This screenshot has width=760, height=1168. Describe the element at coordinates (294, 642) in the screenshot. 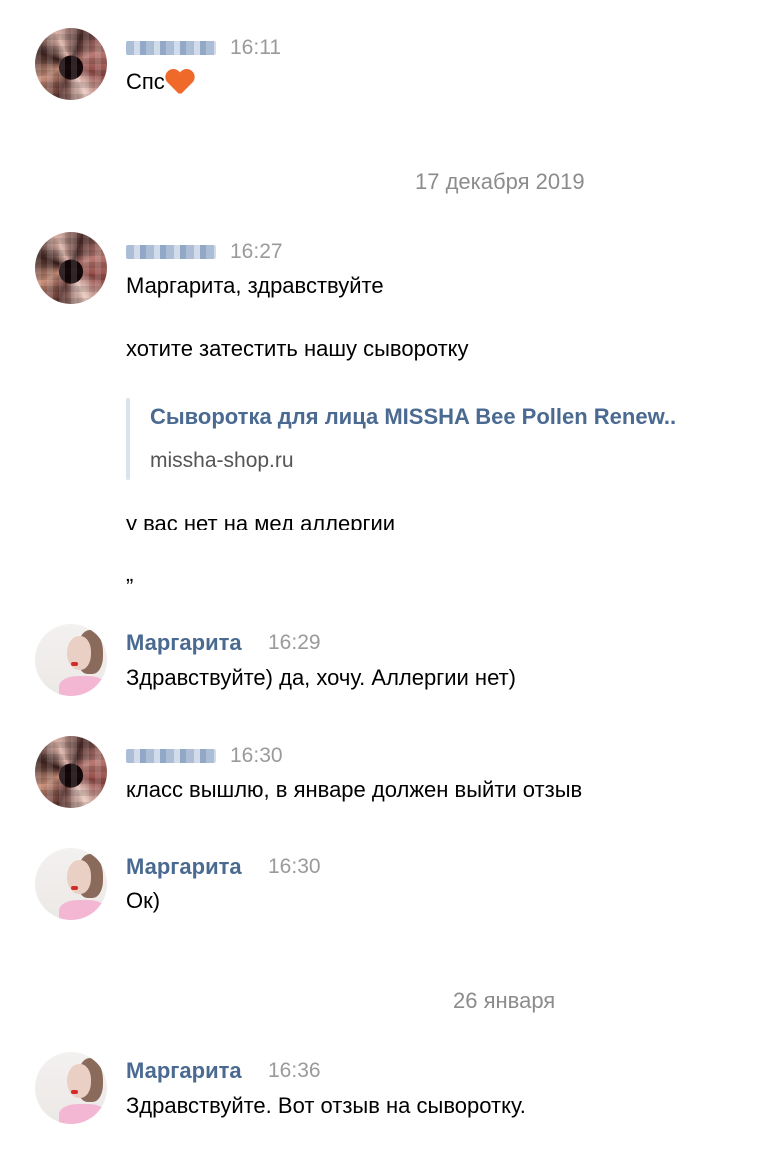

I see `message-time: 16:29` at that location.